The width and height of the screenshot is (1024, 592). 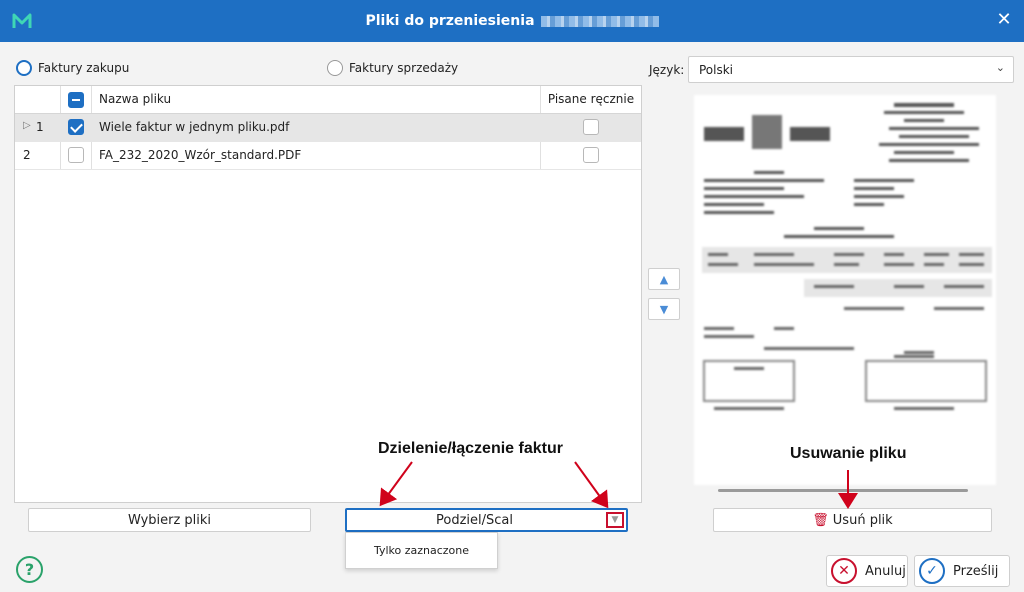 I want to click on trash-icon: 🗑, so click(x=820, y=520).